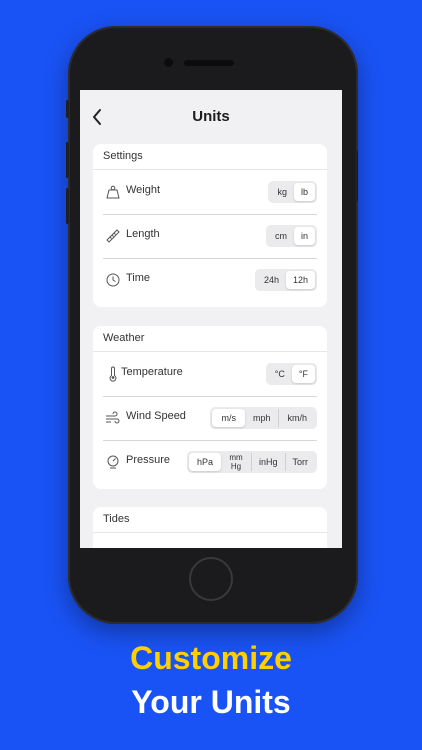  Describe the element at coordinates (228, 418) in the screenshot. I see `option-m-s: m/s` at that location.